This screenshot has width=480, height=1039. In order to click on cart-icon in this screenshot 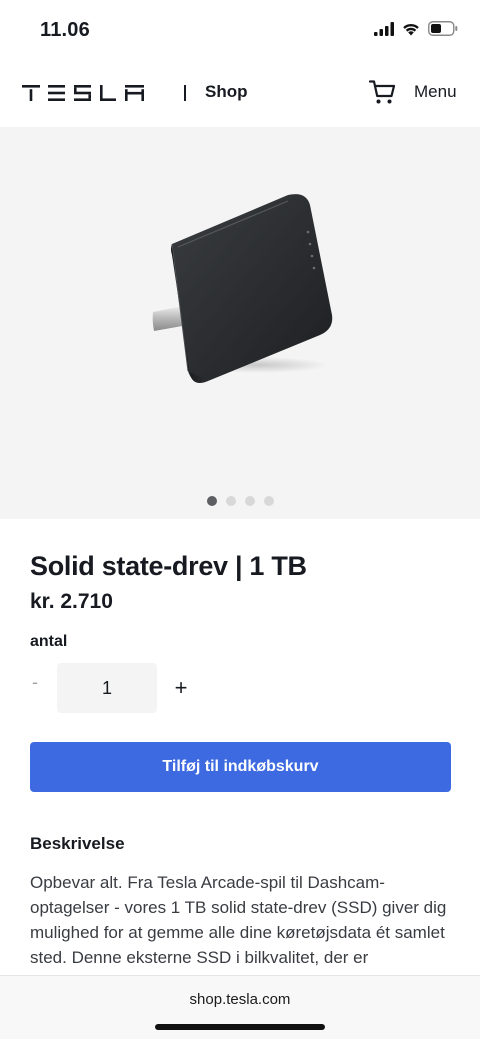, I will do `click(382, 94)`.